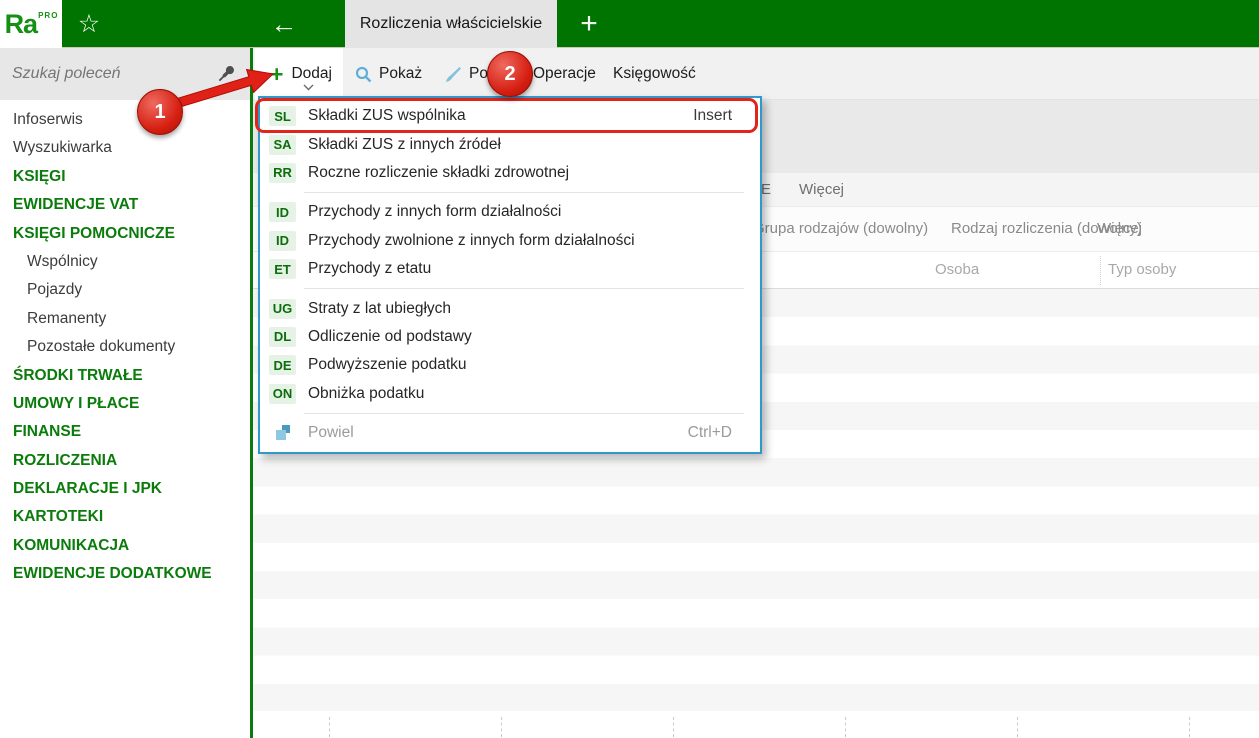 The image size is (1259, 738). Describe the element at coordinates (510, 212) in the screenshot. I see `menu-item-przychody-inne-formy: ID Przychody z innych form działalności` at that location.